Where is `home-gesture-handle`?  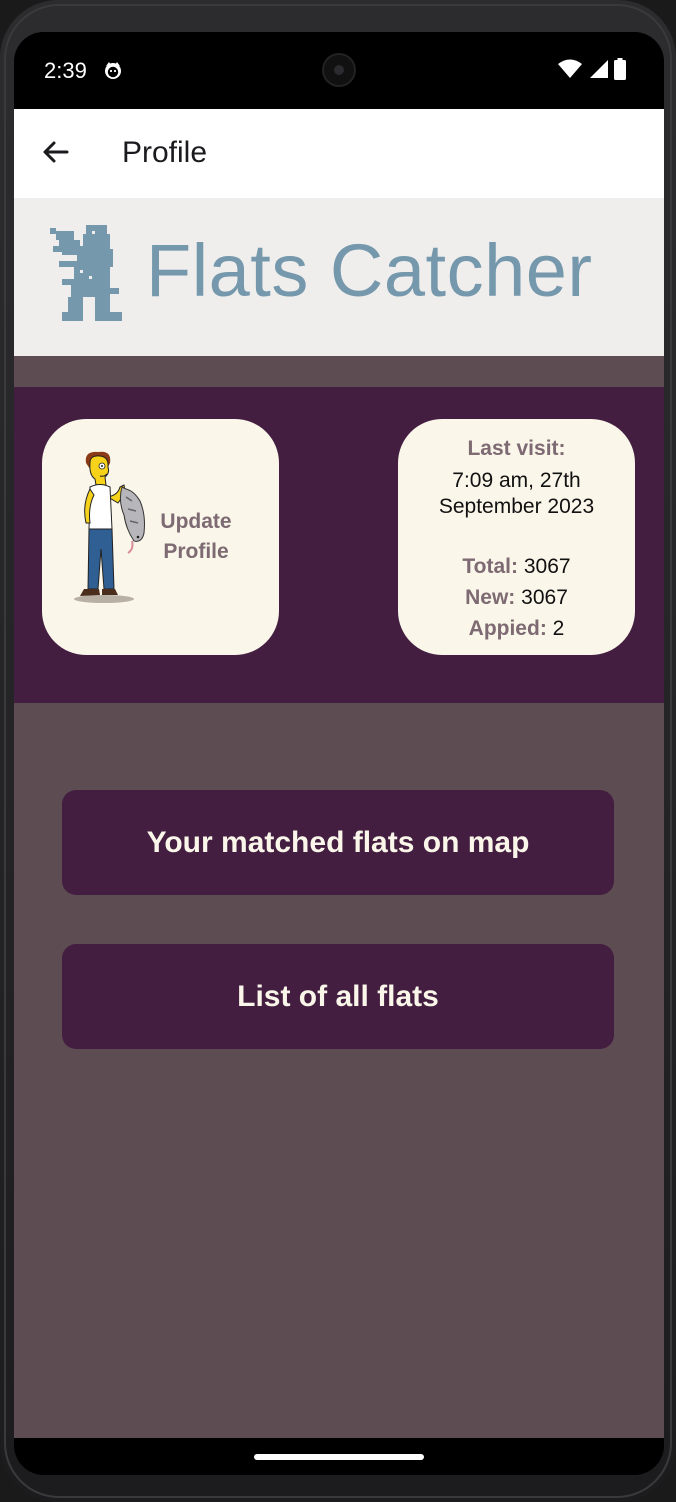
home-gesture-handle is located at coordinates (339, 1457).